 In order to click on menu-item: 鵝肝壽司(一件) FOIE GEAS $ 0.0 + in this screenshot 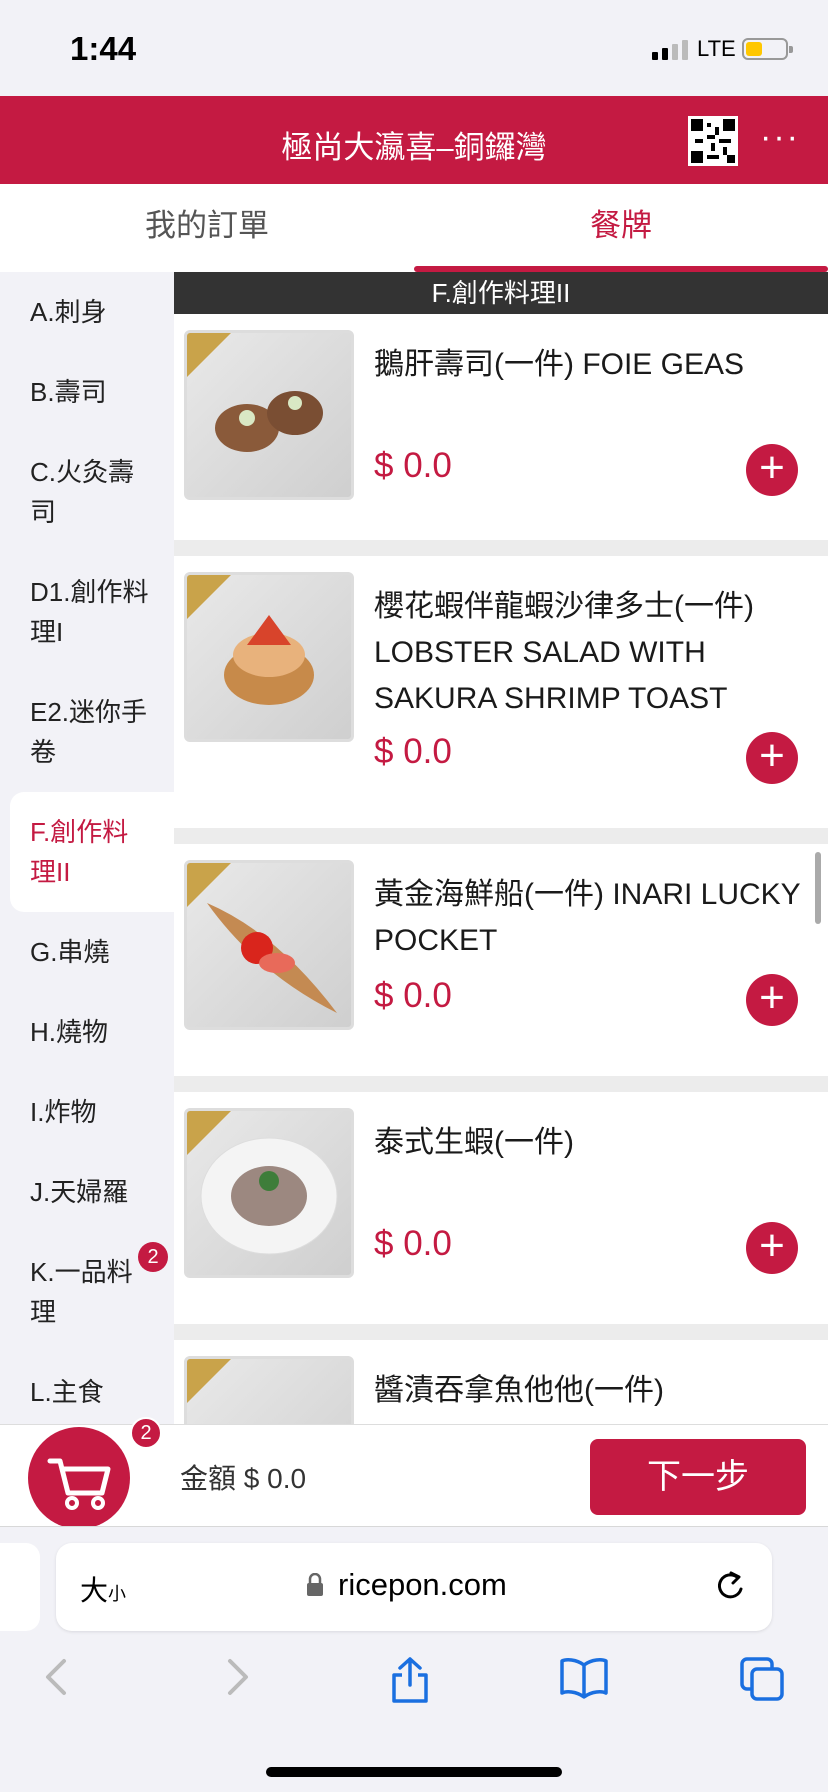, I will do `click(501, 427)`.